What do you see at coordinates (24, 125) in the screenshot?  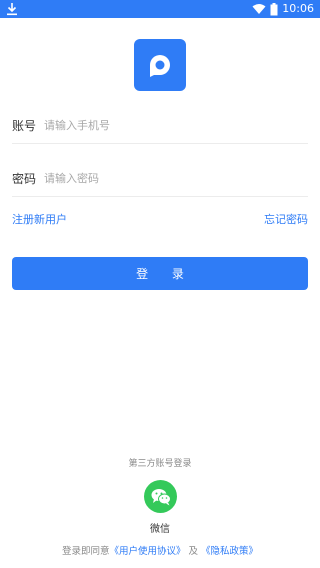 I see `account-label: 账号` at bounding box center [24, 125].